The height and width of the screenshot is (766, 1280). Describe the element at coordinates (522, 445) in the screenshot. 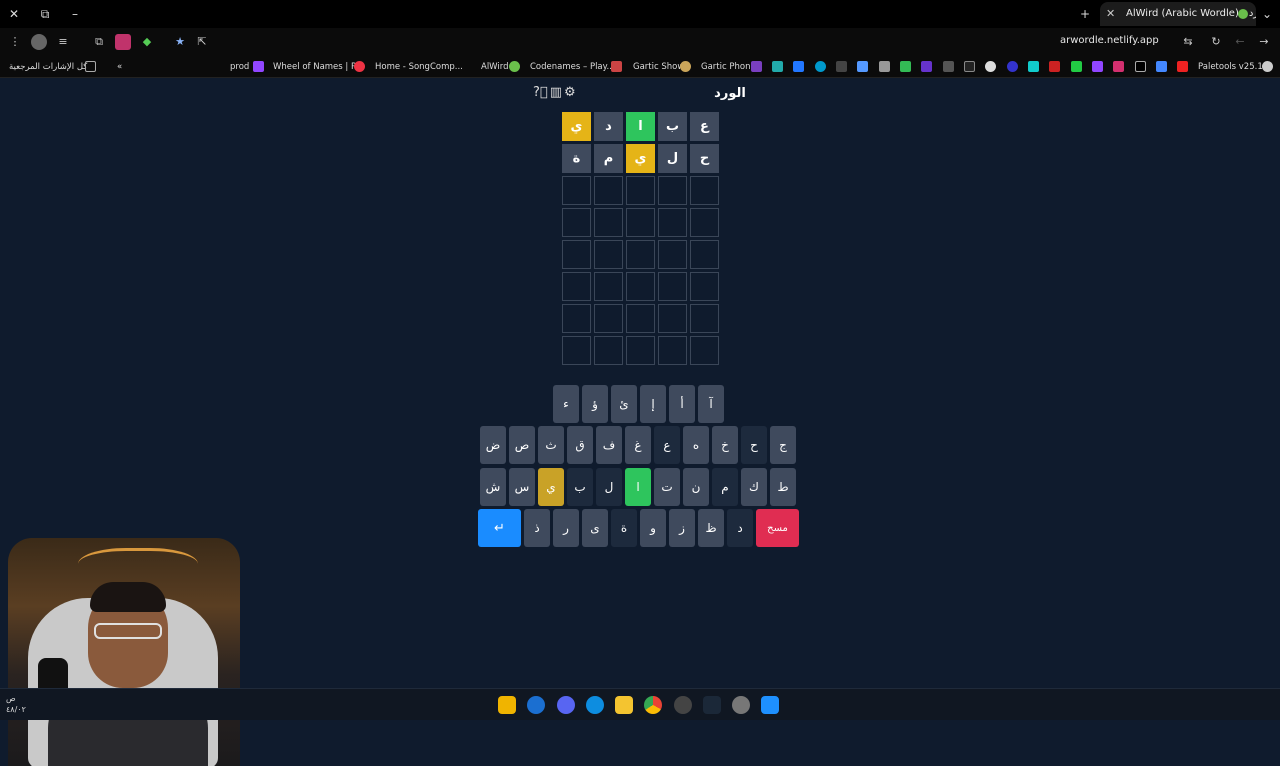

I see `key: ص` at that location.